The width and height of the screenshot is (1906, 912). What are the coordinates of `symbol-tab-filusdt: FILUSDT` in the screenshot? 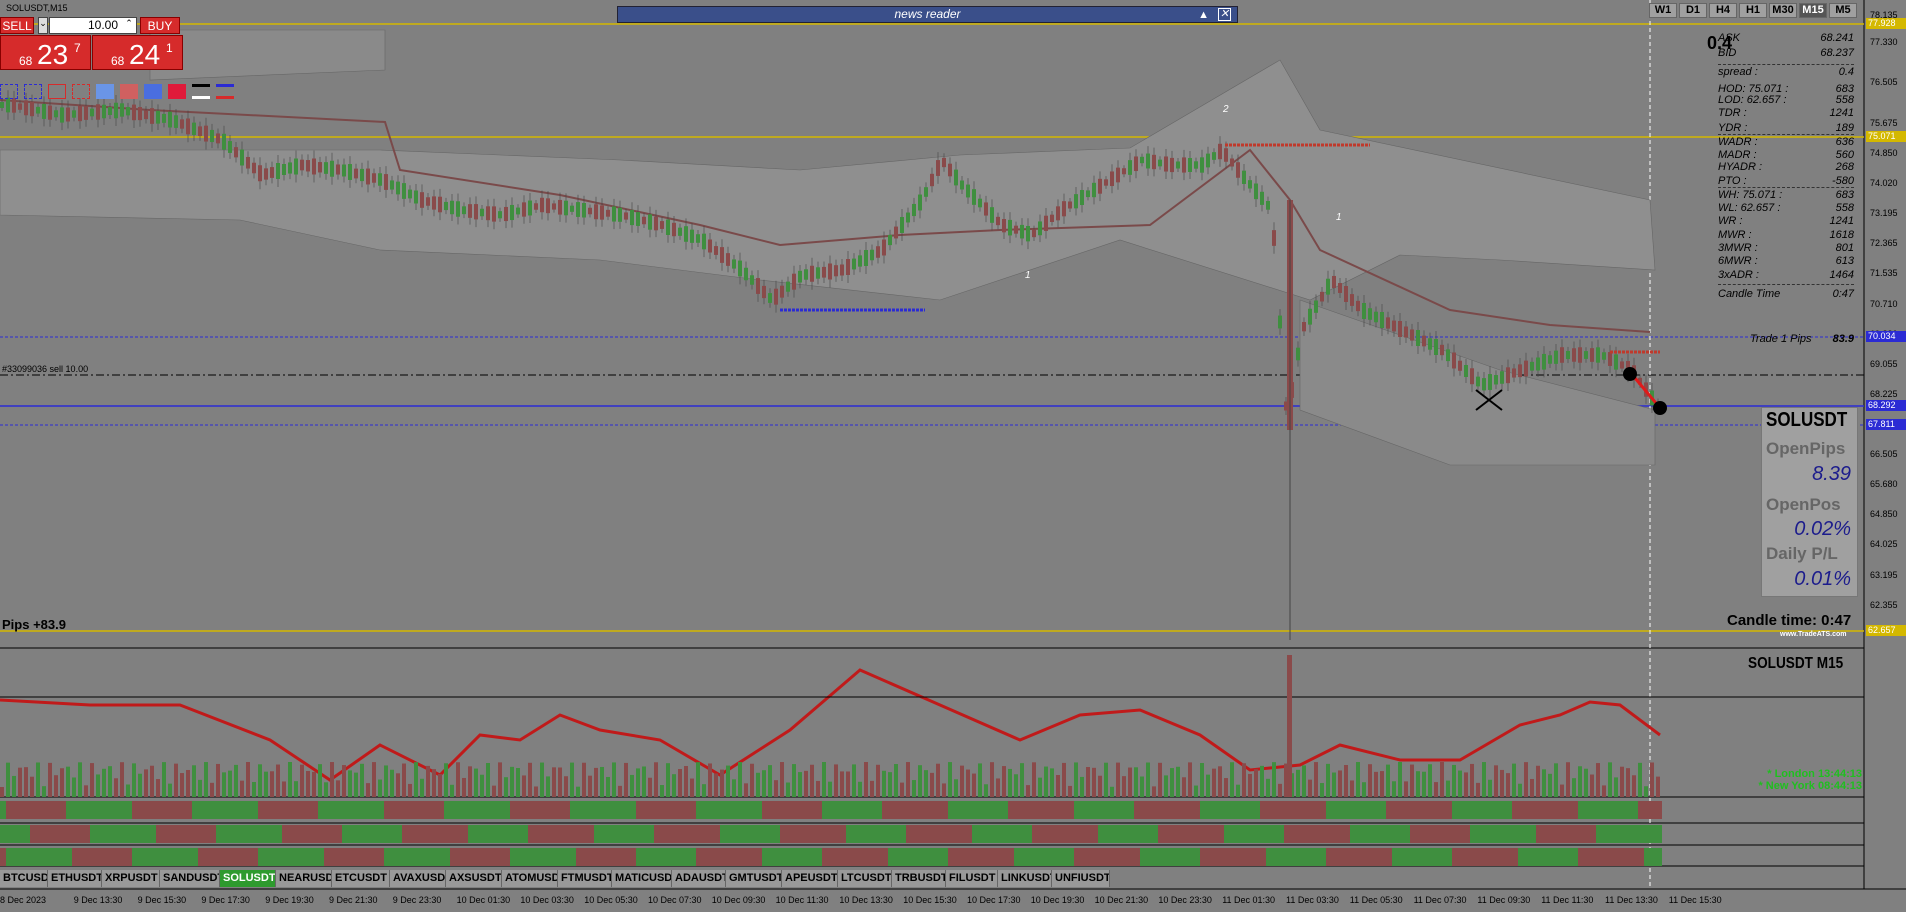 It's located at (972, 878).